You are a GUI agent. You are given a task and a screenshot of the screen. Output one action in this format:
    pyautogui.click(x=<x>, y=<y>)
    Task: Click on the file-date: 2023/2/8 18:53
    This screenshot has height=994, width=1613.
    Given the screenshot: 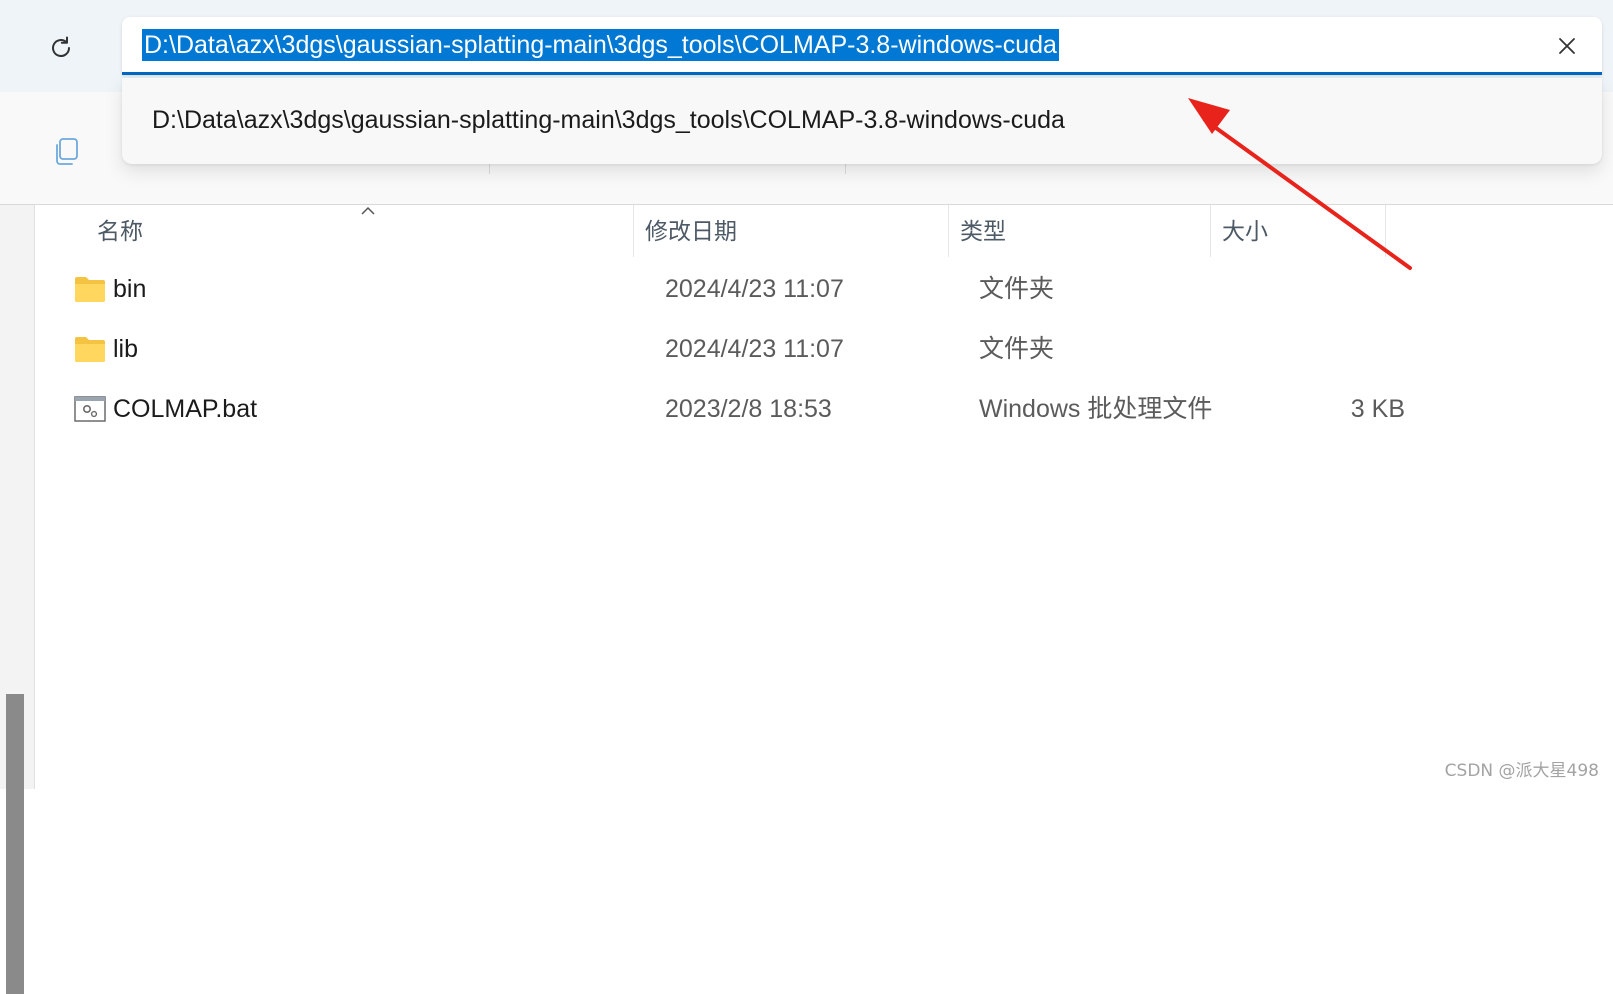 What is the action you would take?
    pyautogui.click(x=748, y=409)
    